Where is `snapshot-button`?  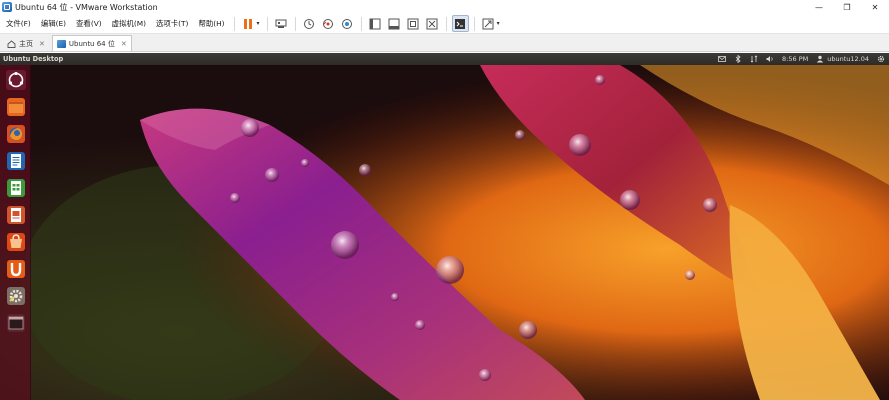 snapshot-button is located at coordinates (309, 23).